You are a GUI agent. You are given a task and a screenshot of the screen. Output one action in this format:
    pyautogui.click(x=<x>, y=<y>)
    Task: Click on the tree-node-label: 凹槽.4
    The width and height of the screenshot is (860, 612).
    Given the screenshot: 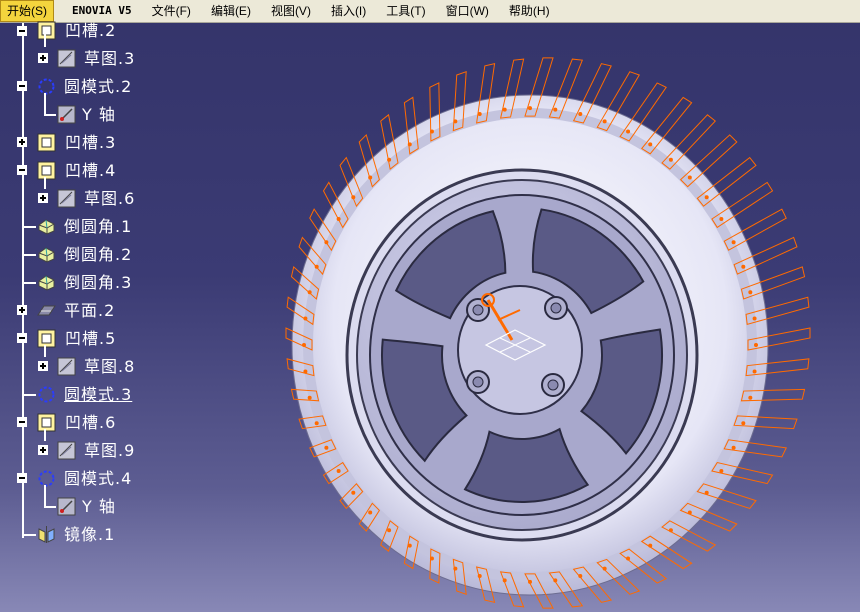 What is the action you would take?
    pyautogui.click(x=91, y=170)
    